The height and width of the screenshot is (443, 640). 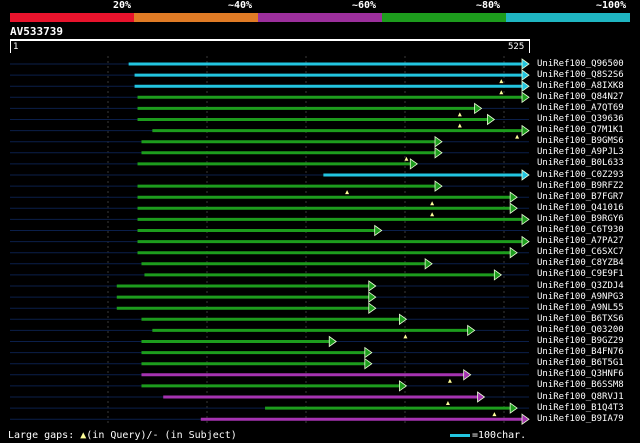 What do you see at coordinates (580, 130) in the screenshot?
I see `hit-label: UniRef100_Q7M1K1` at bounding box center [580, 130].